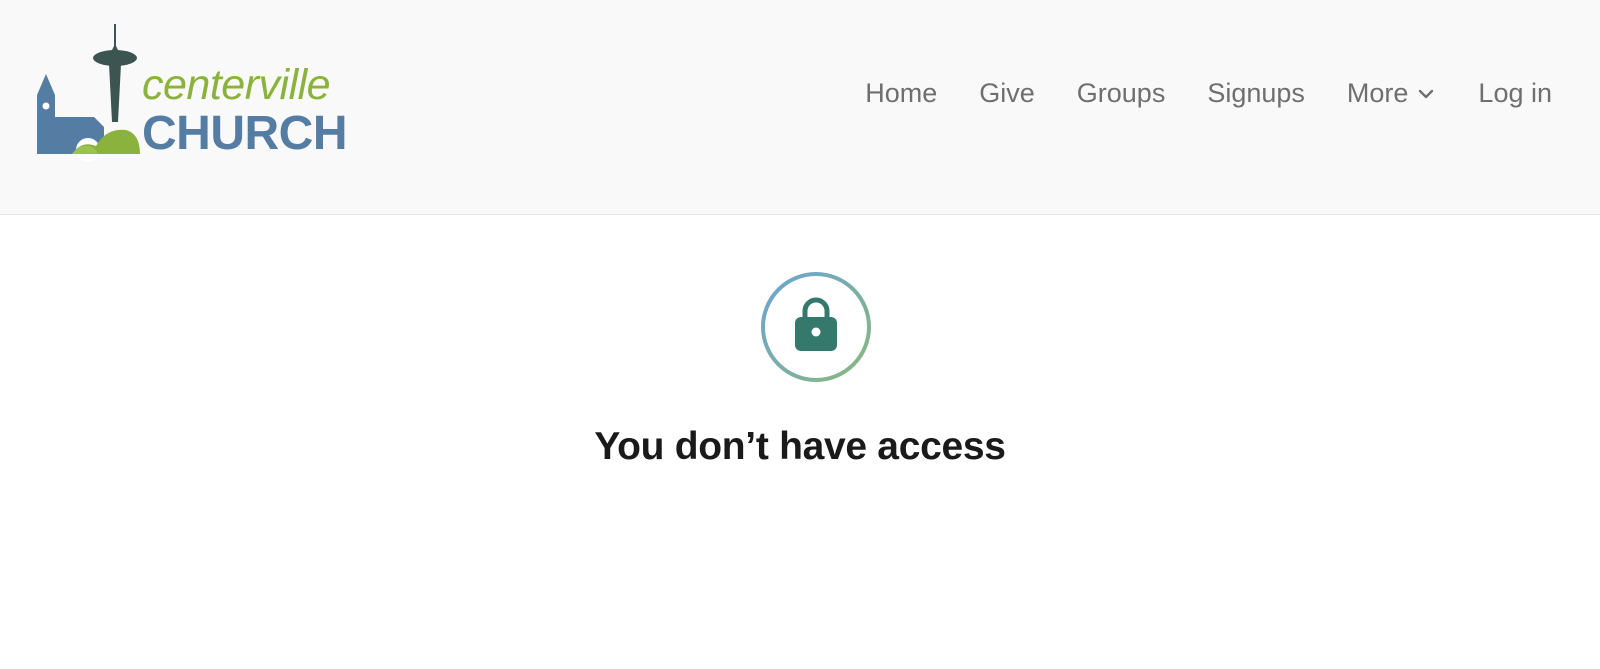  I want to click on nav-give-link: Give, so click(1007, 93).